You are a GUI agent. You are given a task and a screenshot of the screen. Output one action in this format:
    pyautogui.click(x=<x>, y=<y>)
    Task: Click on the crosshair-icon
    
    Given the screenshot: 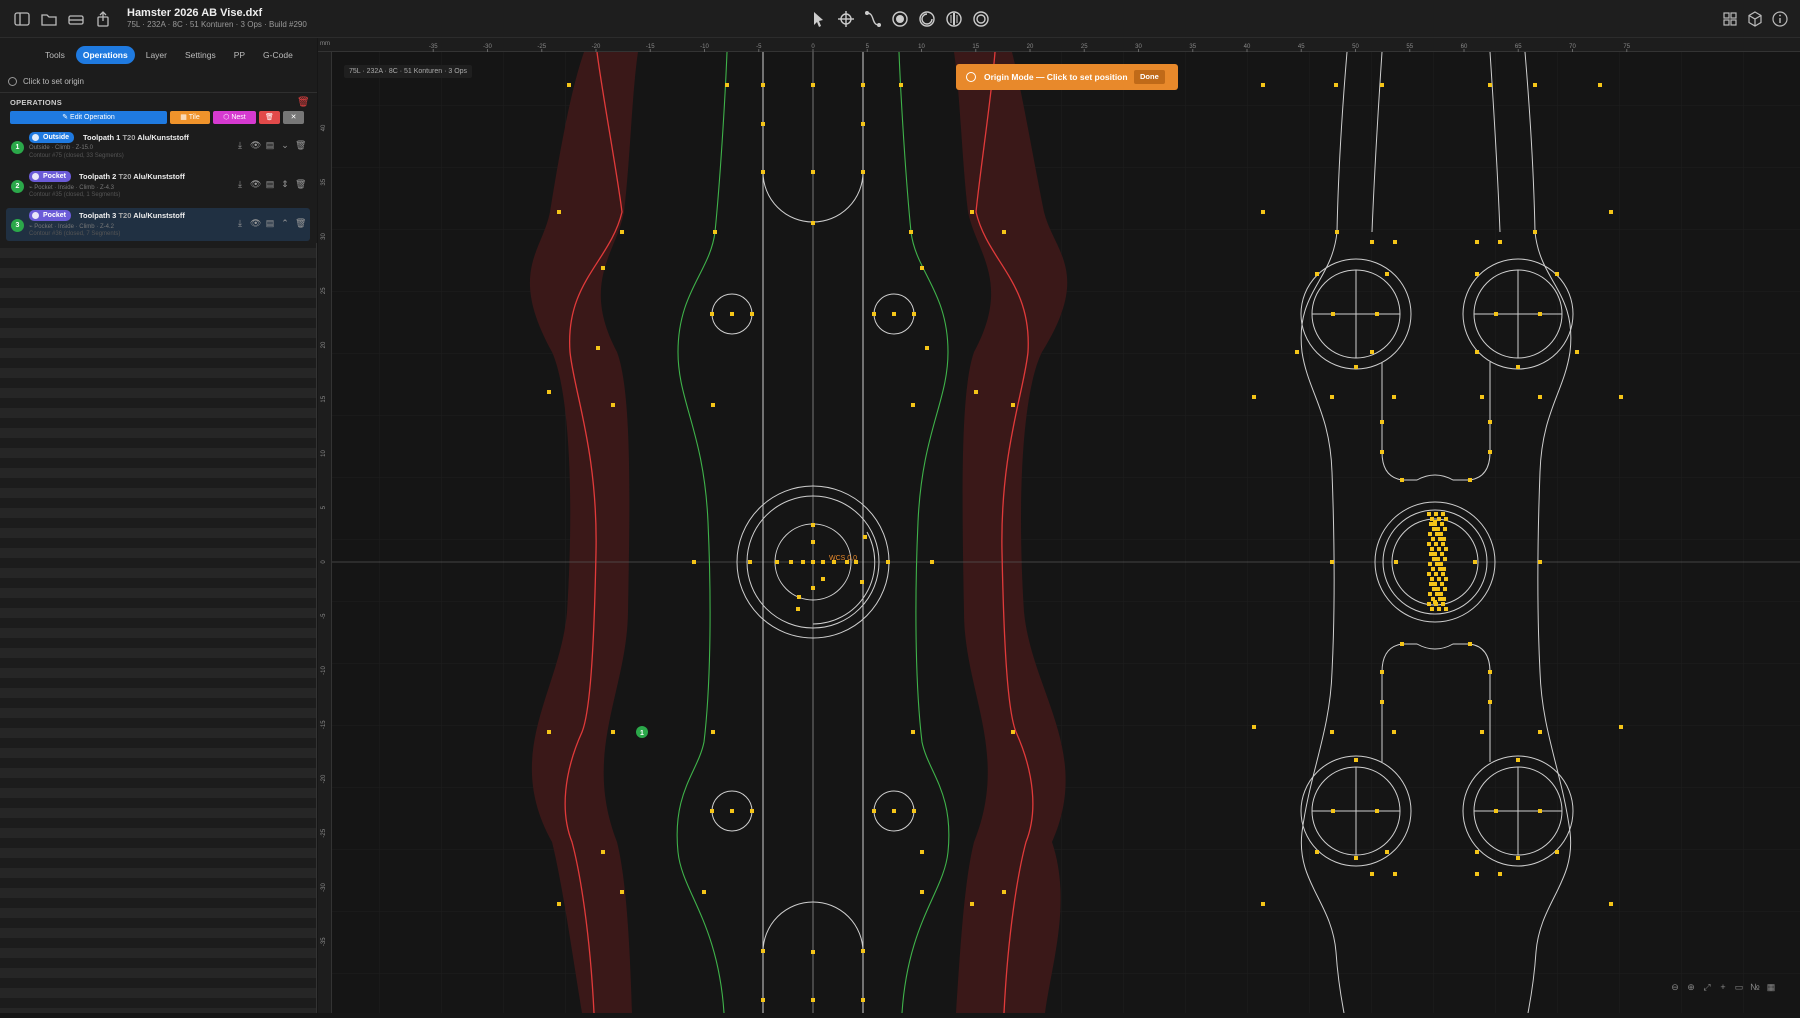 What is the action you would take?
    pyautogui.click(x=846, y=19)
    